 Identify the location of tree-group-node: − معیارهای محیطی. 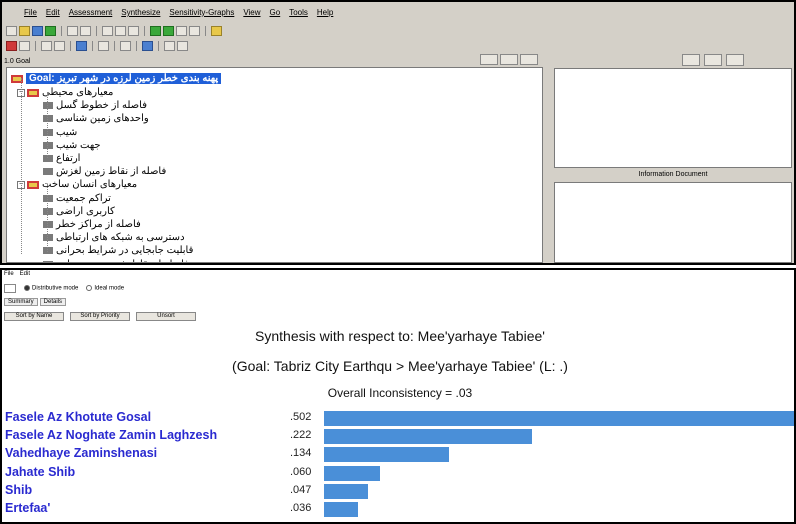
(65, 92).